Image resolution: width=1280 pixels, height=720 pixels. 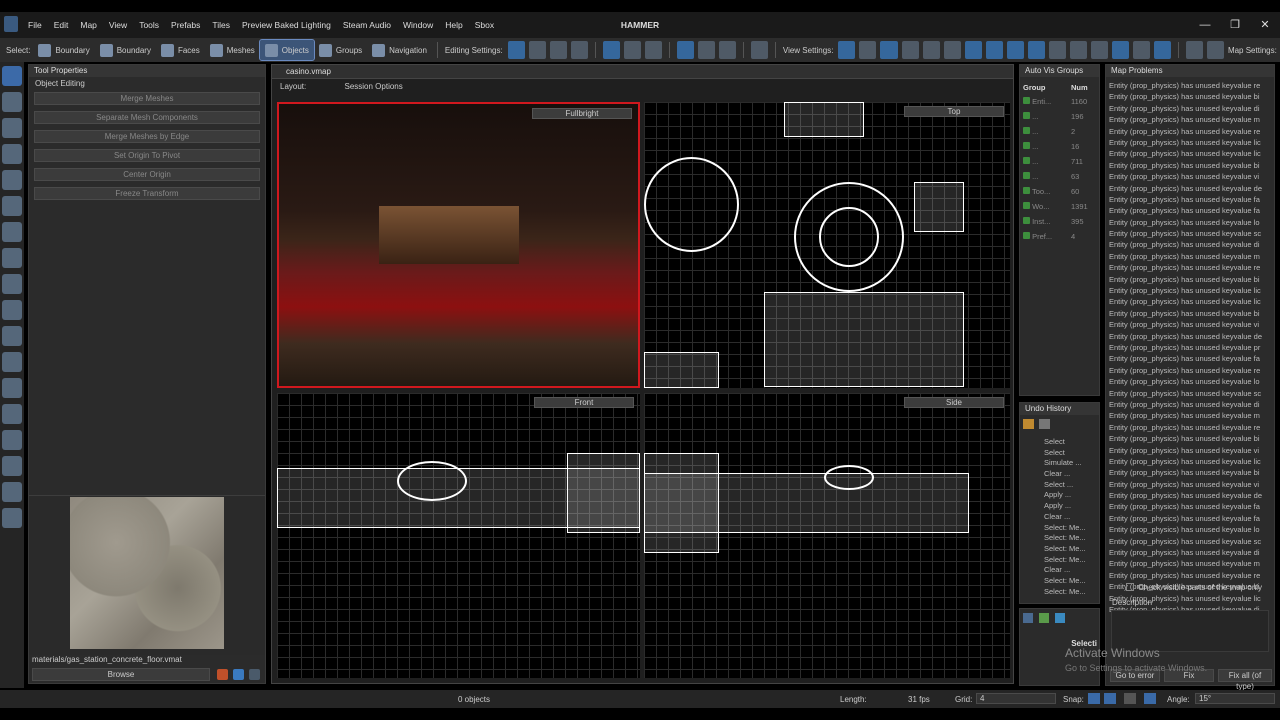 What do you see at coordinates (118, 25) in the screenshot?
I see `menu-view: View` at bounding box center [118, 25].